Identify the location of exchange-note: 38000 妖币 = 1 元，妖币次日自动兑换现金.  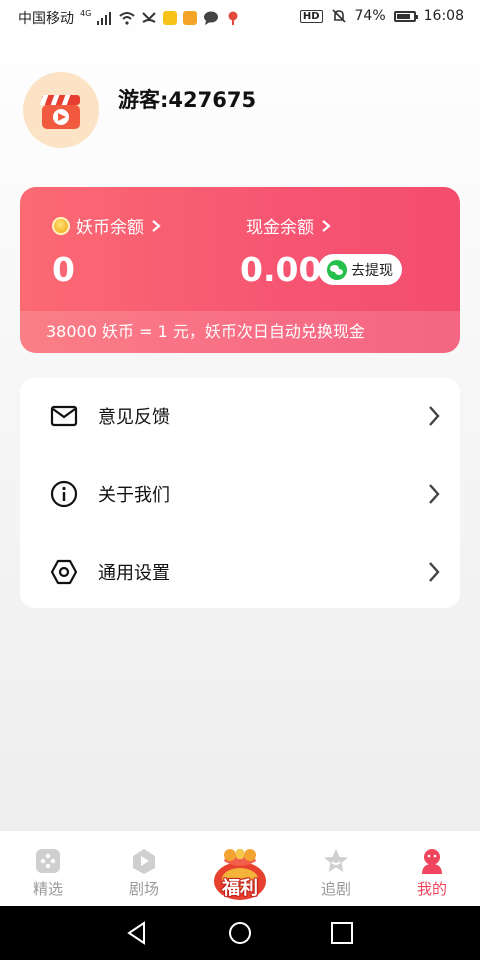
(240, 332).